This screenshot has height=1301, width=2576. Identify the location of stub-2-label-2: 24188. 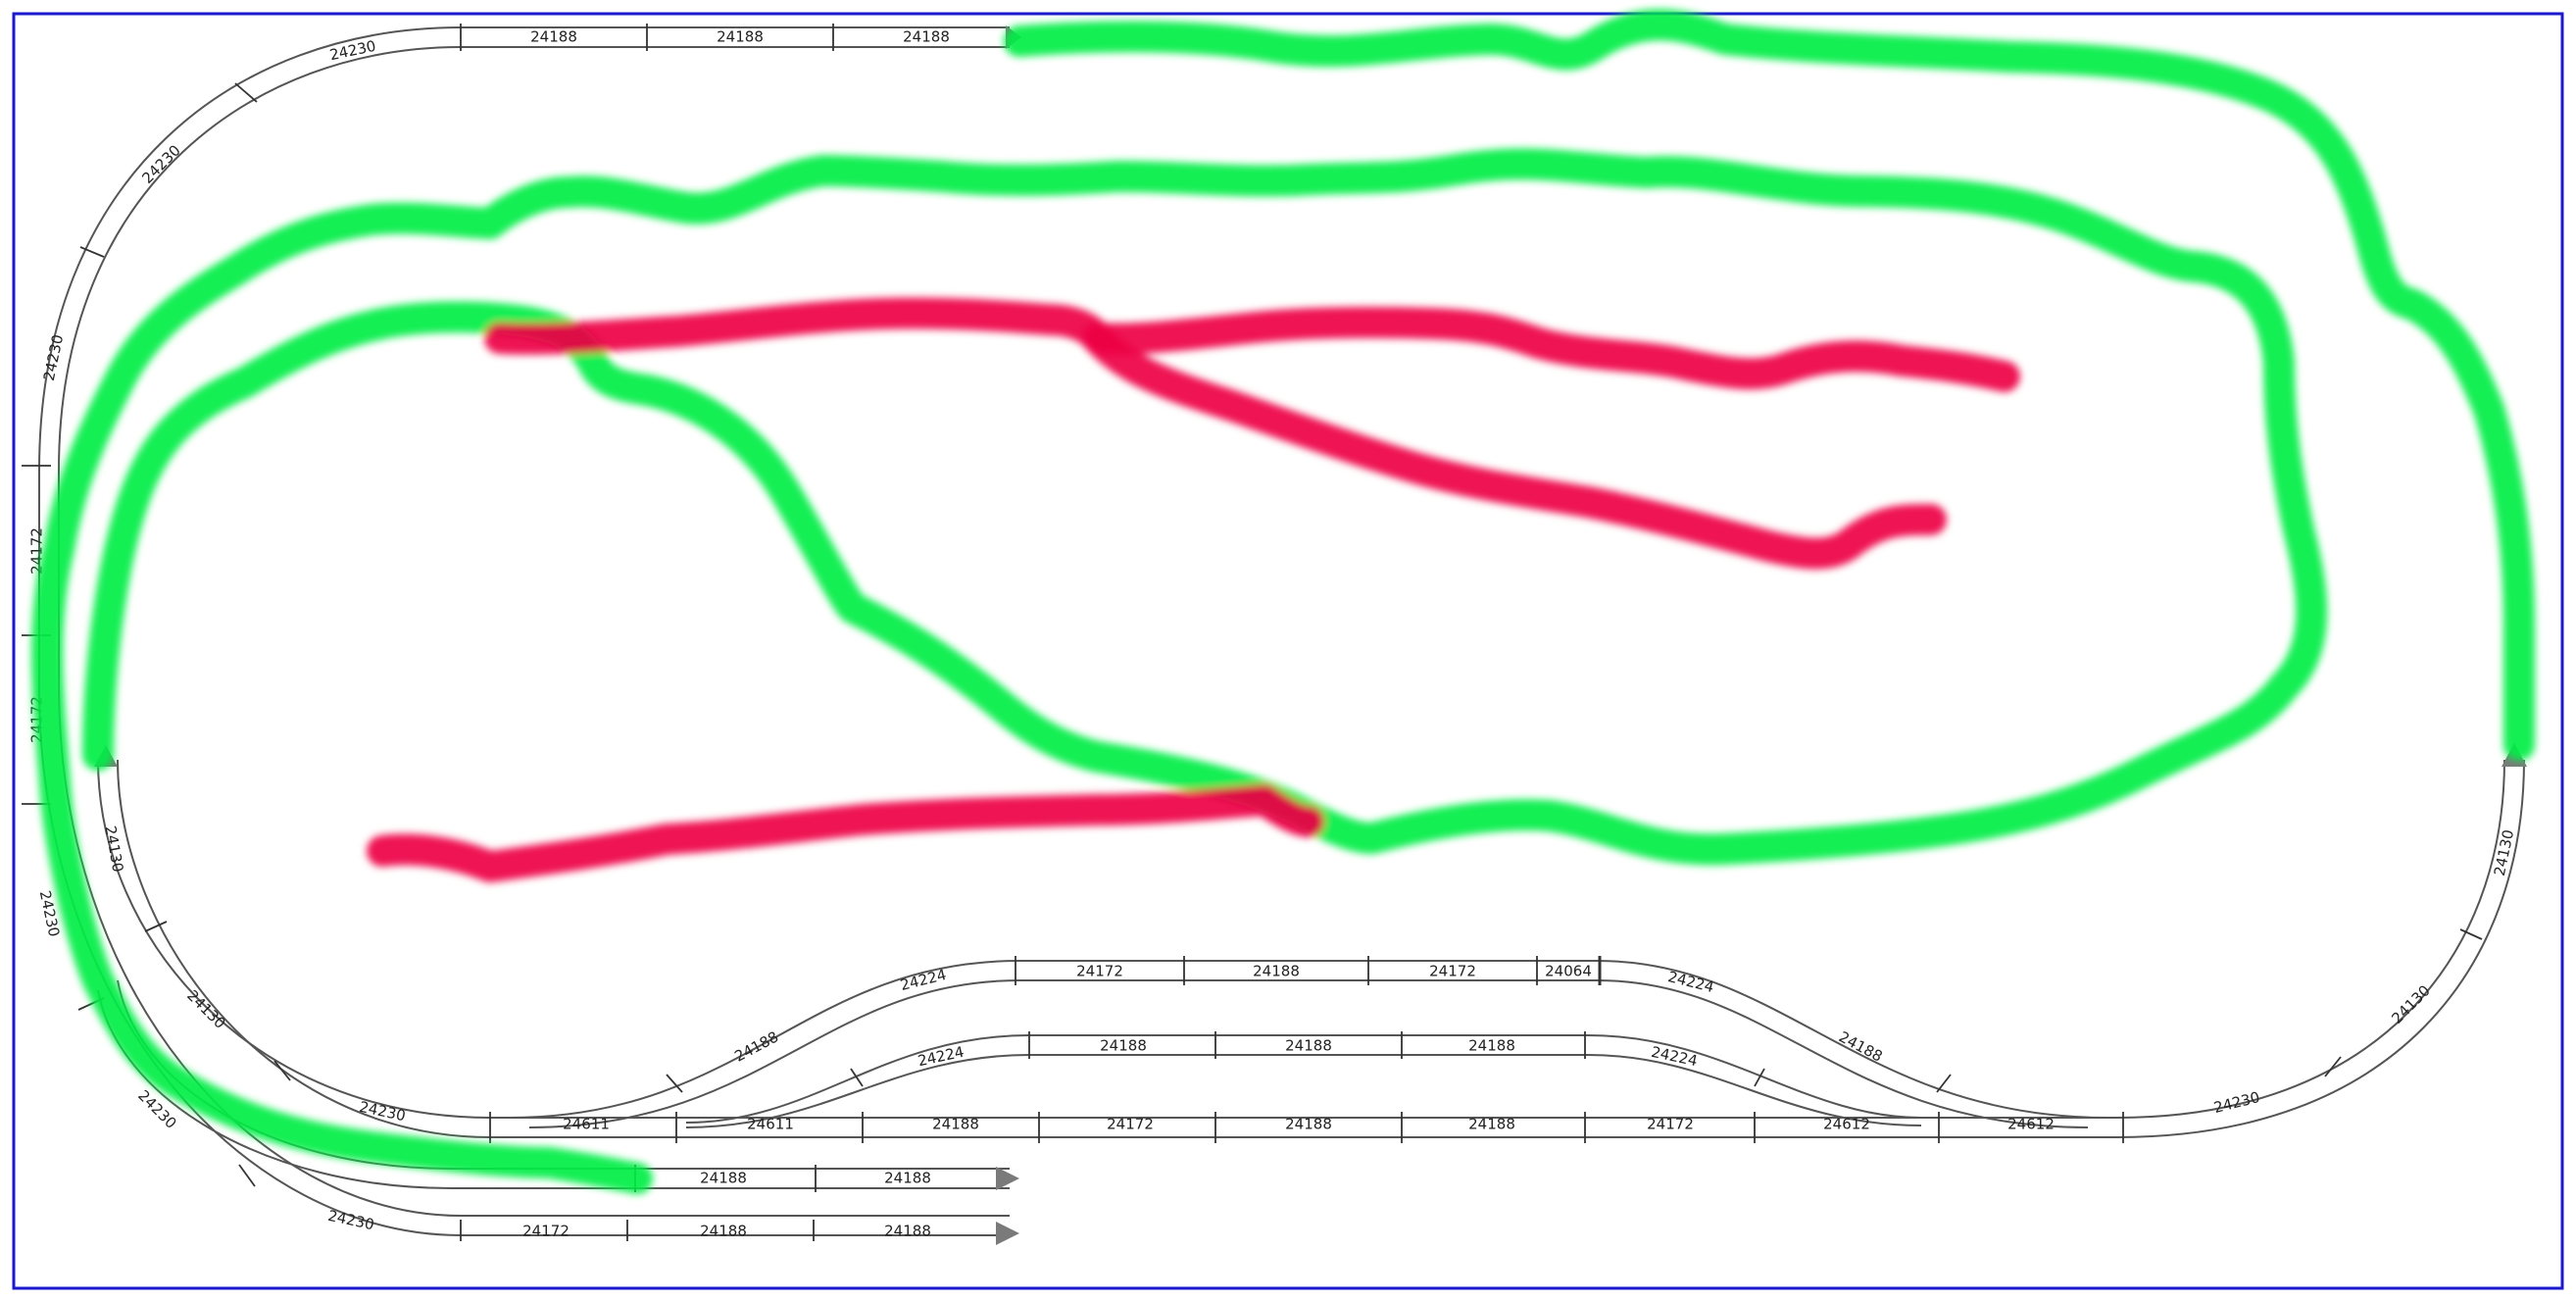
(723, 1231).